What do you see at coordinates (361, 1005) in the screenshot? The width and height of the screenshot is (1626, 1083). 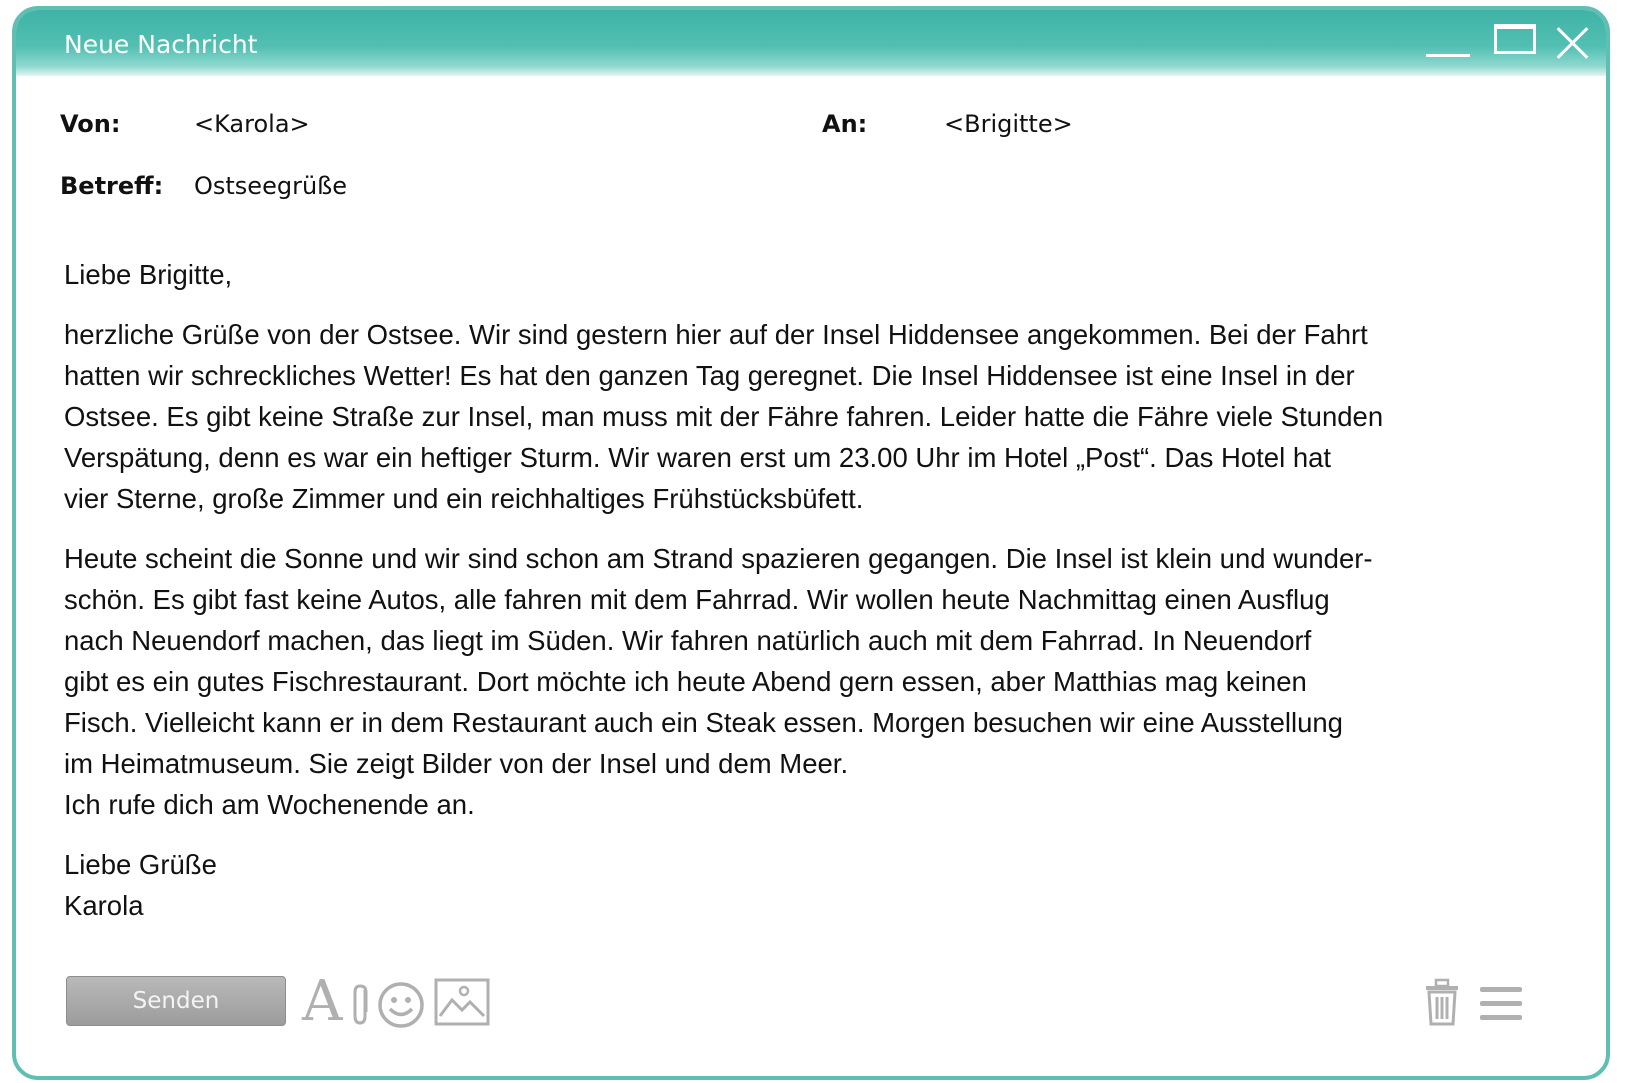 I see `paperclip-icon` at bounding box center [361, 1005].